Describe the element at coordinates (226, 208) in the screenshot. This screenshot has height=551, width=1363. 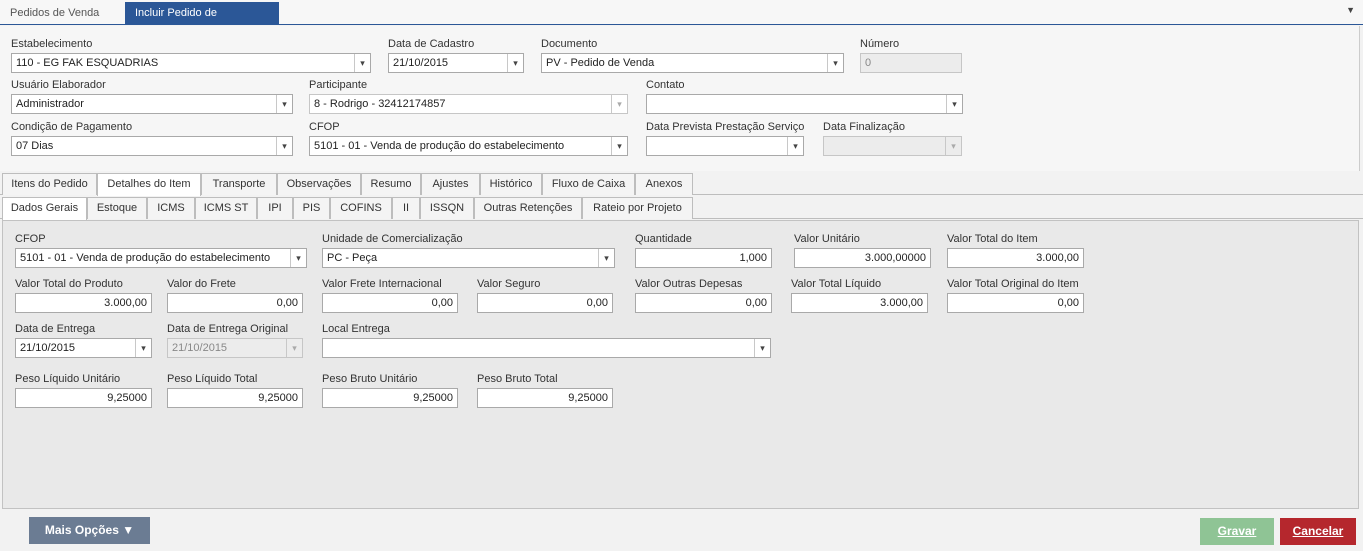
I see `tab-icms-st: ICMS ST` at that location.